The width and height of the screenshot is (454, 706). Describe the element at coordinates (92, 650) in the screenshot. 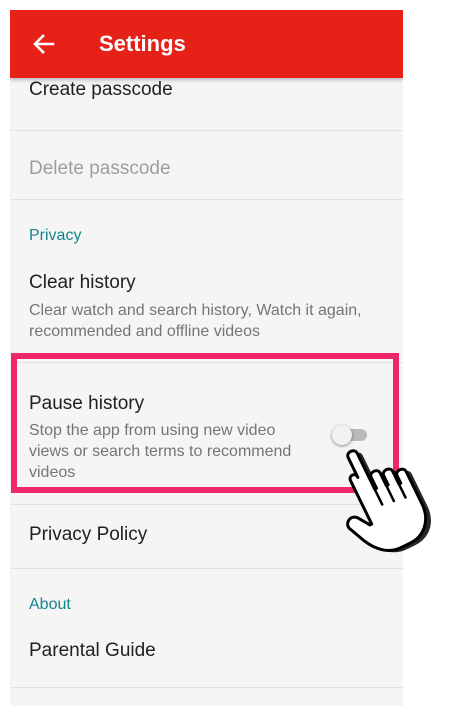

I see `setting-title: Parental Guide` at that location.